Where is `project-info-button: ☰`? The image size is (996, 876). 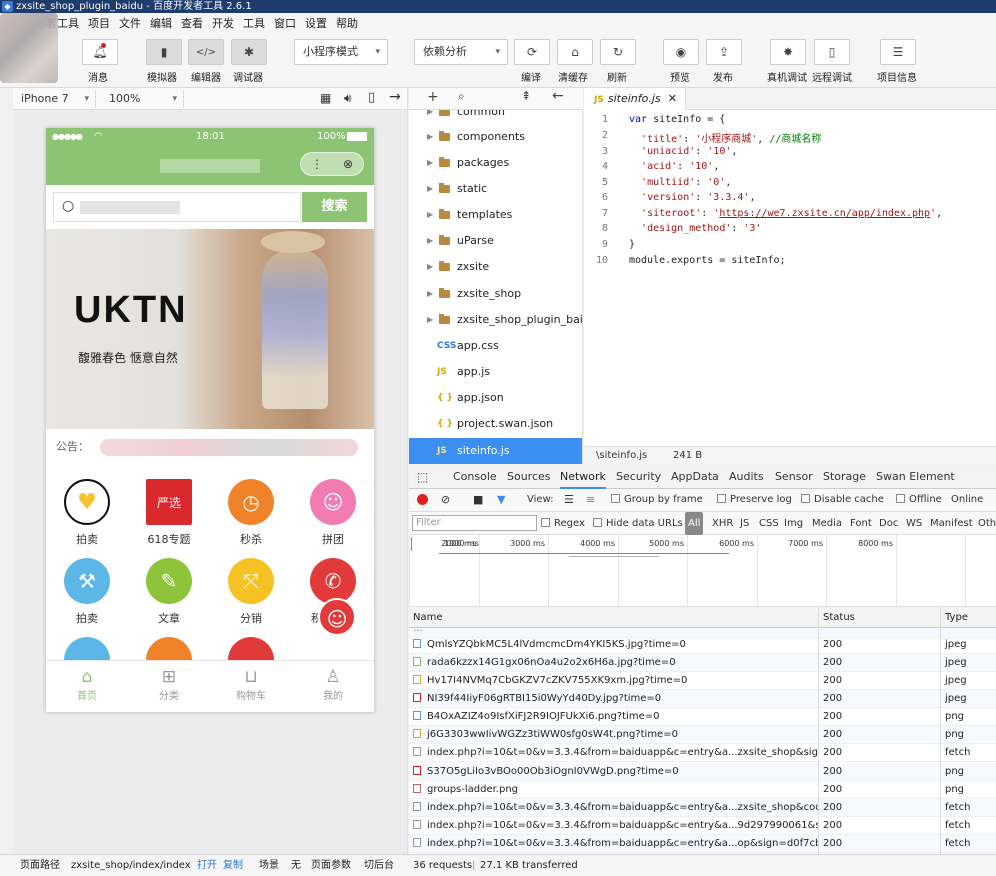 project-info-button: ☰ is located at coordinates (898, 52).